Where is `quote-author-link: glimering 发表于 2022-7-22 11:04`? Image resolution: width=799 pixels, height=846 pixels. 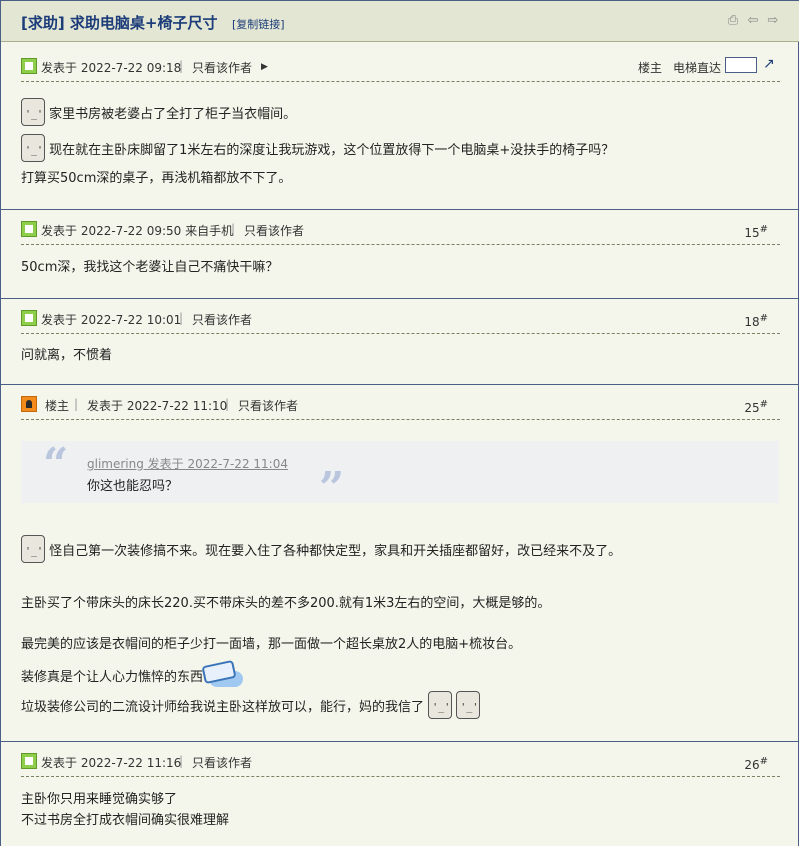
quote-author-link: glimering 发表于 2022-7-22 11:04 is located at coordinates (187, 463).